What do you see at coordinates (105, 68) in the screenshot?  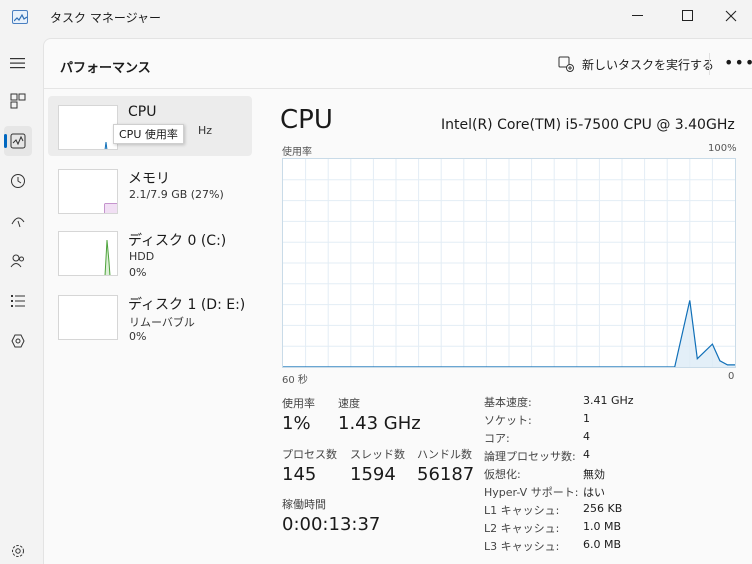 I see `page-title: パフォーマンス` at bounding box center [105, 68].